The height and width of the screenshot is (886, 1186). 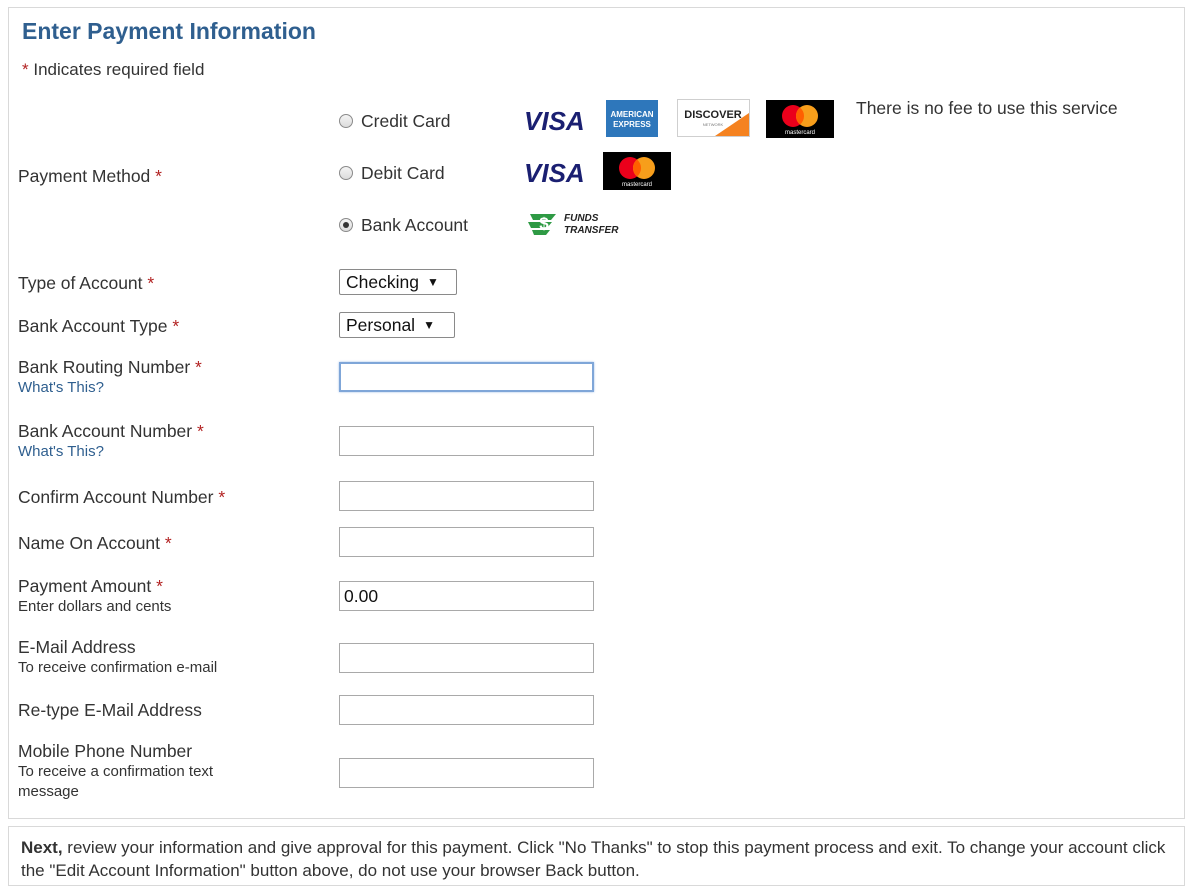 I want to click on next-bold: Next,, so click(x=42, y=847).